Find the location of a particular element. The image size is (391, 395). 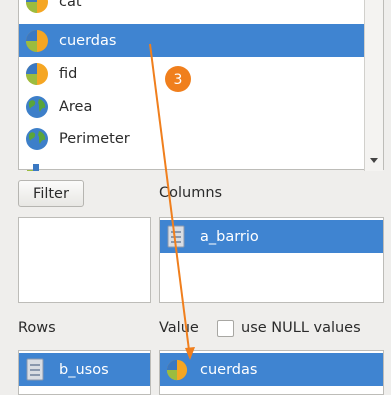

value-drop-area: cuerdas is located at coordinates (271, 372).